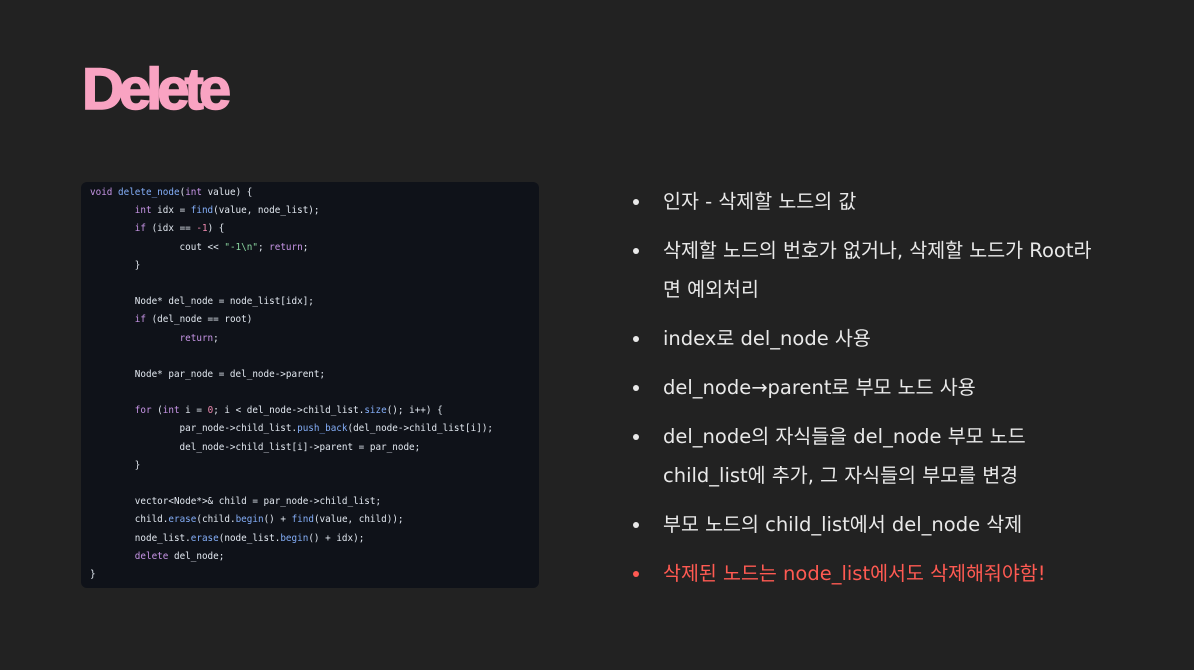 This screenshot has height=670, width=1194. I want to click on code-line: cout << "-1\n"; return;, so click(199, 247).